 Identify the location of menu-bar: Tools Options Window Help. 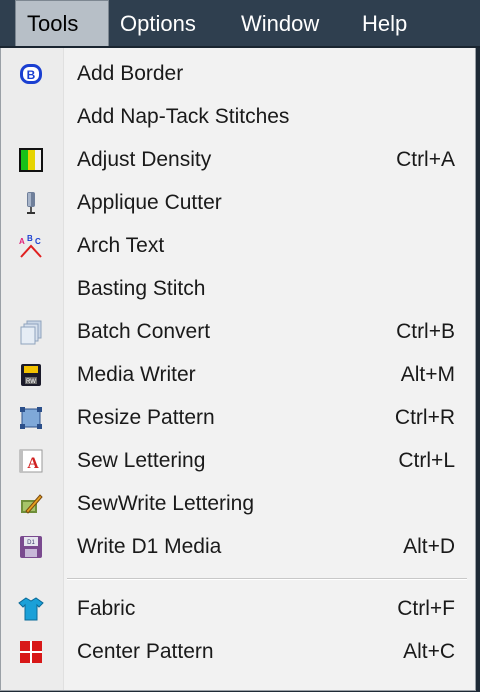
(240, 24).